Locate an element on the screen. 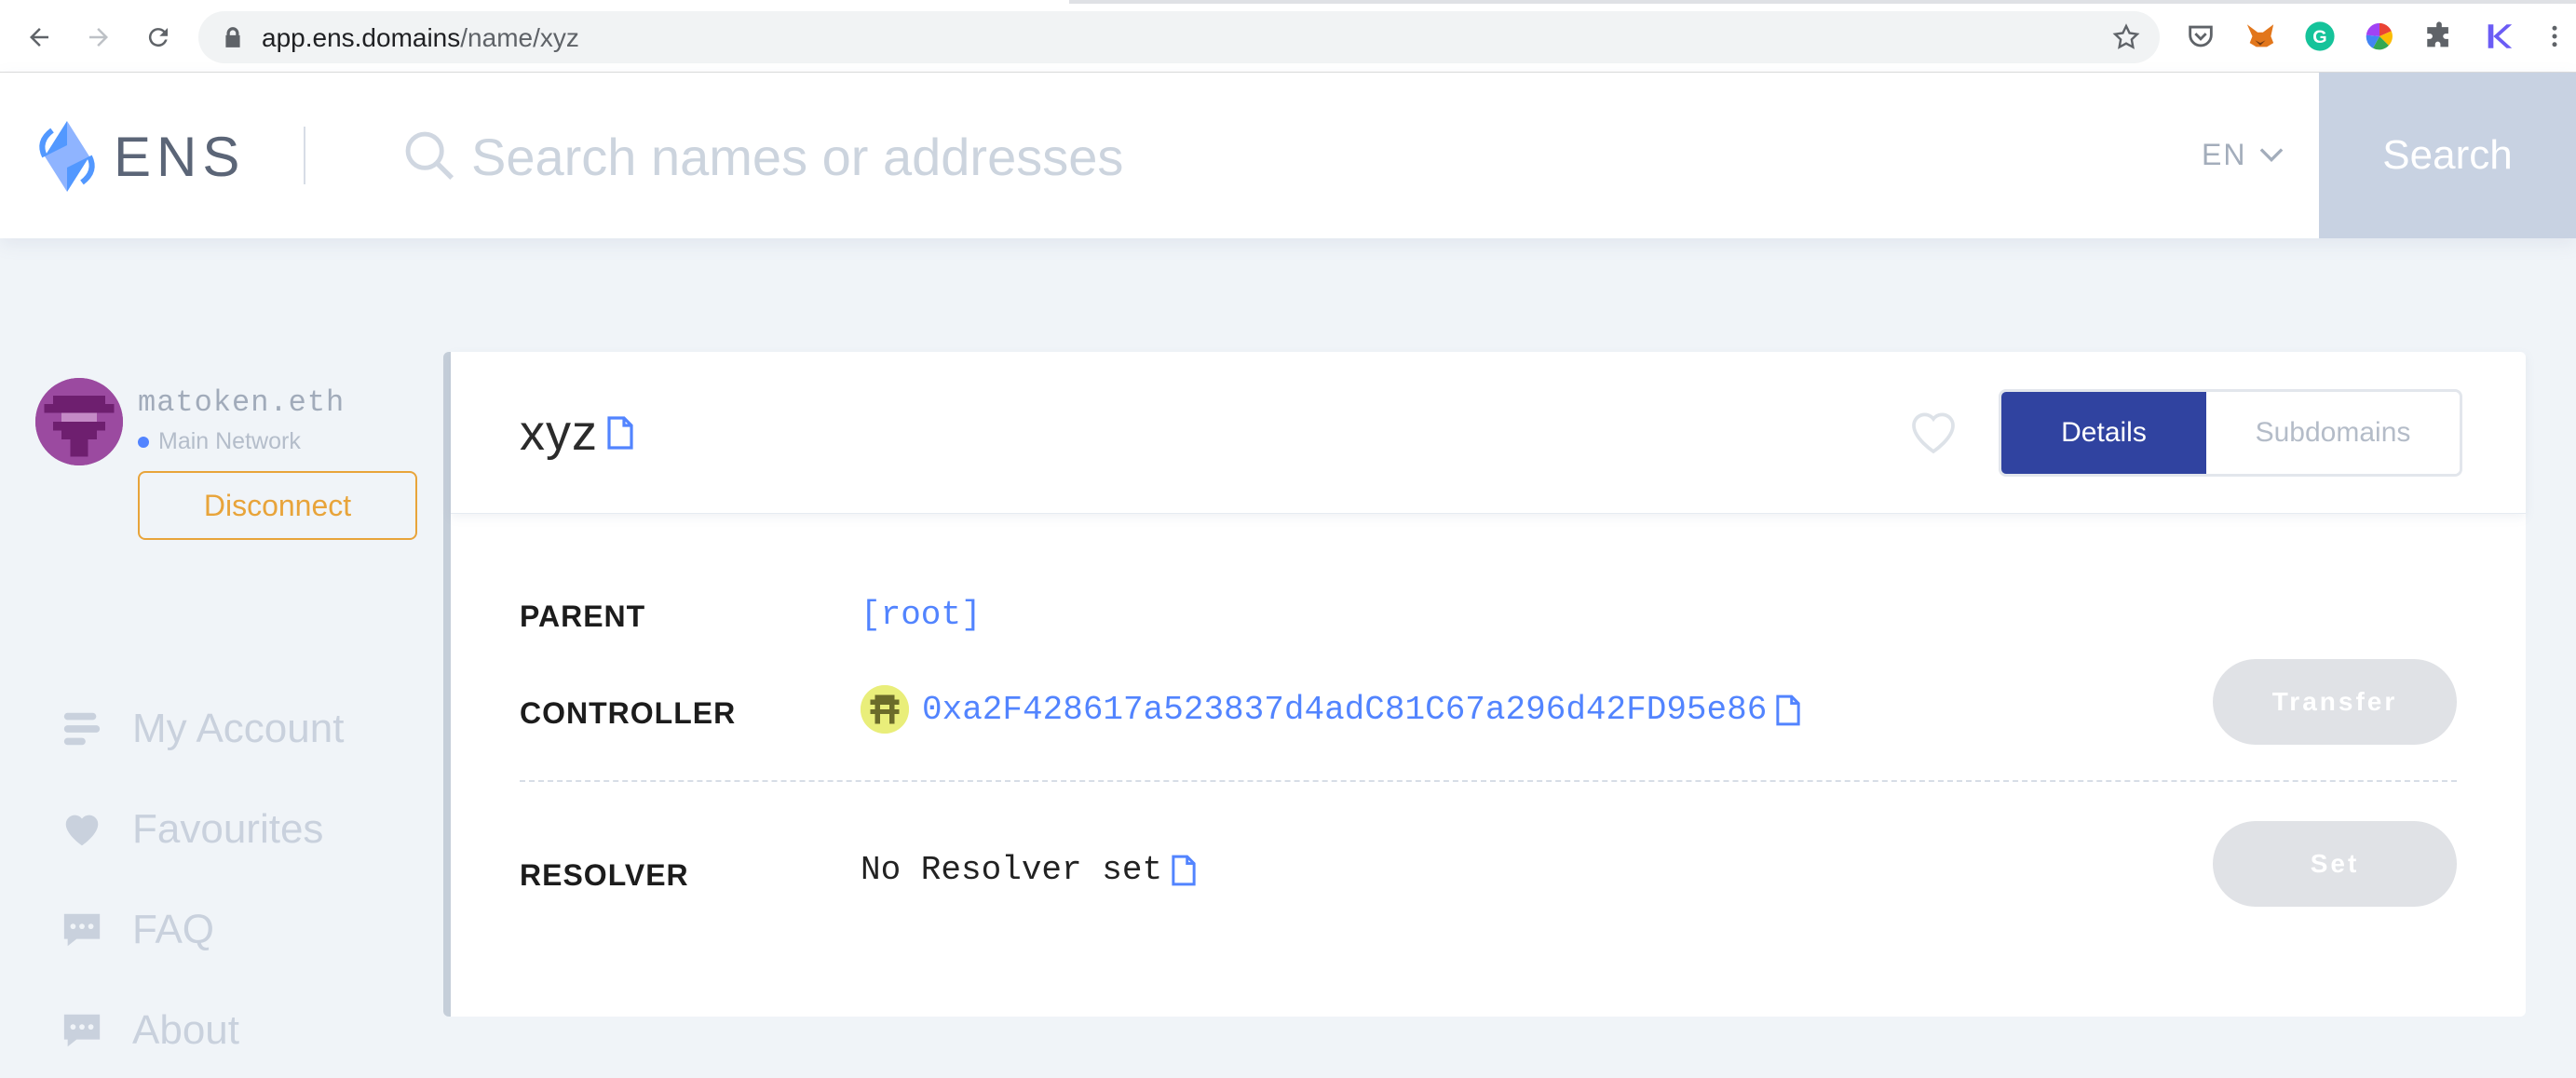 The image size is (2576, 1078). color-wheel-icon is located at coordinates (2379, 36).